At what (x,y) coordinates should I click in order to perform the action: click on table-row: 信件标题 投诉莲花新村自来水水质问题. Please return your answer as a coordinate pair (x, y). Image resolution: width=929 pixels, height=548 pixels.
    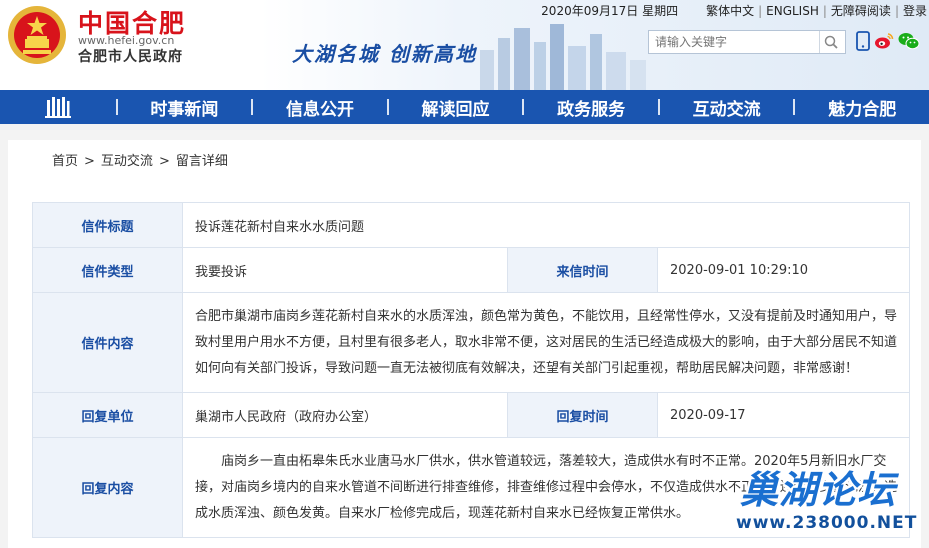
    Looking at the image, I should click on (471, 225).